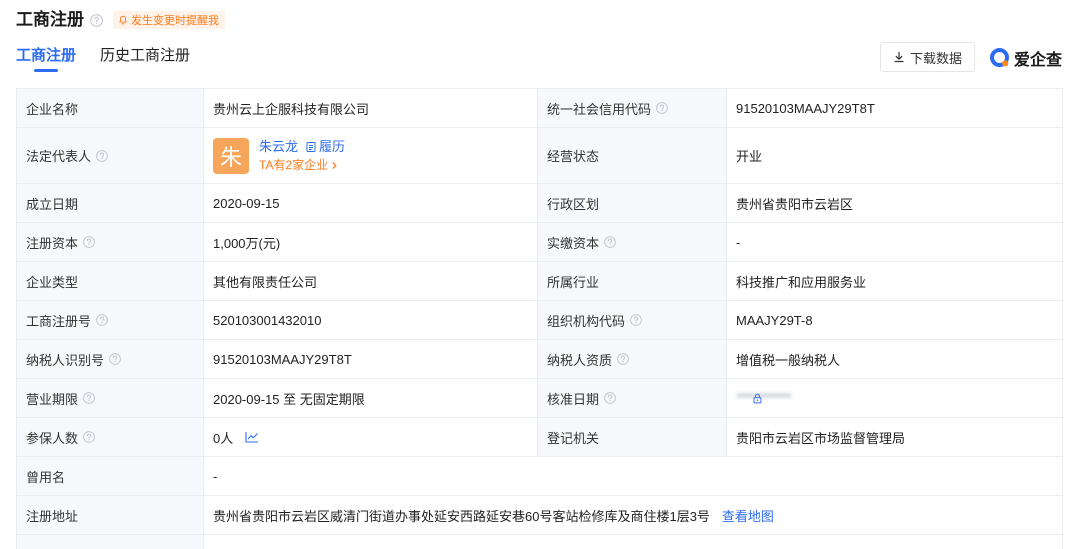 The height and width of the screenshot is (549, 1080). What do you see at coordinates (110, 437) in the screenshot?
I see `label-insured-count: 参保人数` at bounding box center [110, 437].